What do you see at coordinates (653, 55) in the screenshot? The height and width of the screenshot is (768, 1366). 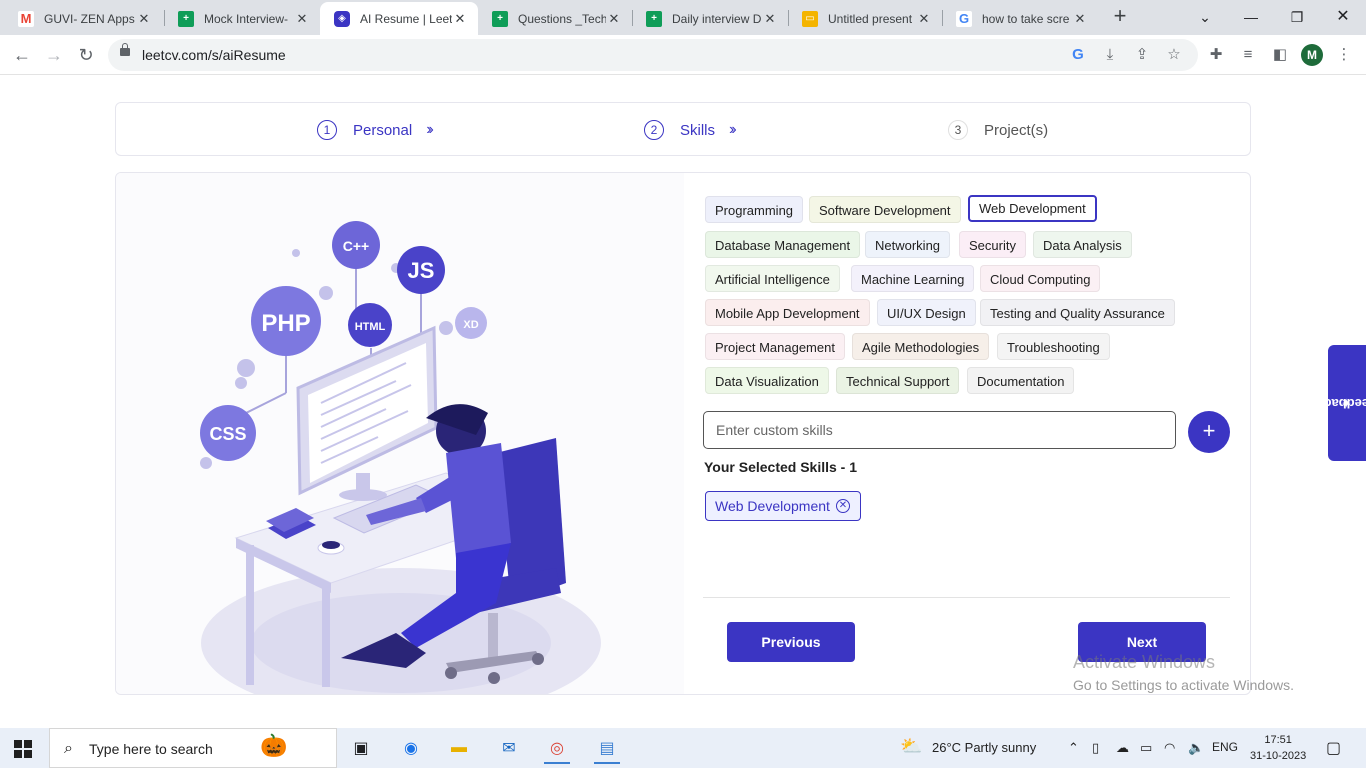 I see `address-bar: leetcv.com/s/aiResume G ⤓ ⇪ ☆` at bounding box center [653, 55].